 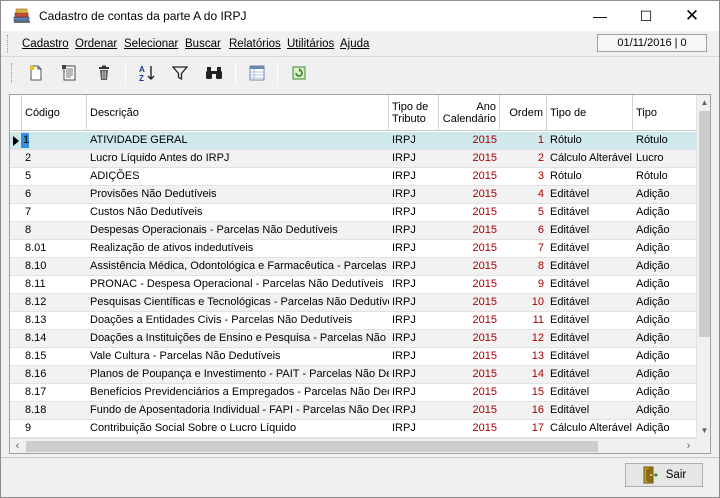 What do you see at coordinates (36, 73) in the screenshot?
I see `new-button` at bounding box center [36, 73].